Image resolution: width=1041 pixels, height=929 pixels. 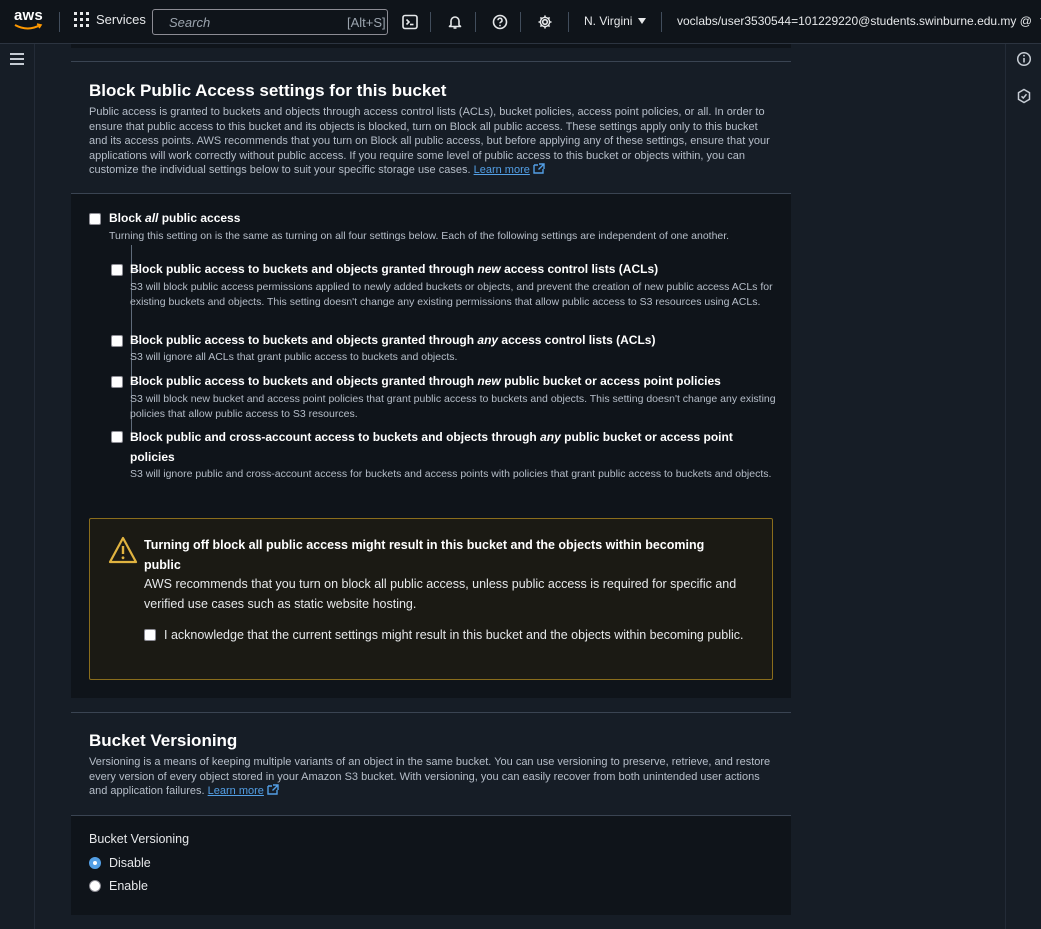 What do you see at coordinates (410, 22) in the screenshot?
I see `cloudshell-icon` at bounding box center [410, 22].